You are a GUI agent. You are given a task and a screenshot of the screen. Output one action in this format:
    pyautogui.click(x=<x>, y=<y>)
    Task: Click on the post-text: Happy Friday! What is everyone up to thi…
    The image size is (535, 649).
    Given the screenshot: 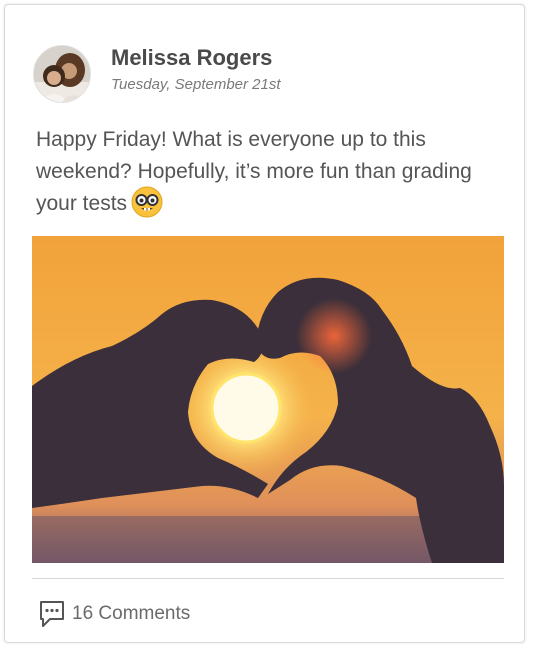 What is the action you would take?
    pyautogui.click(x=254, y=171)
    